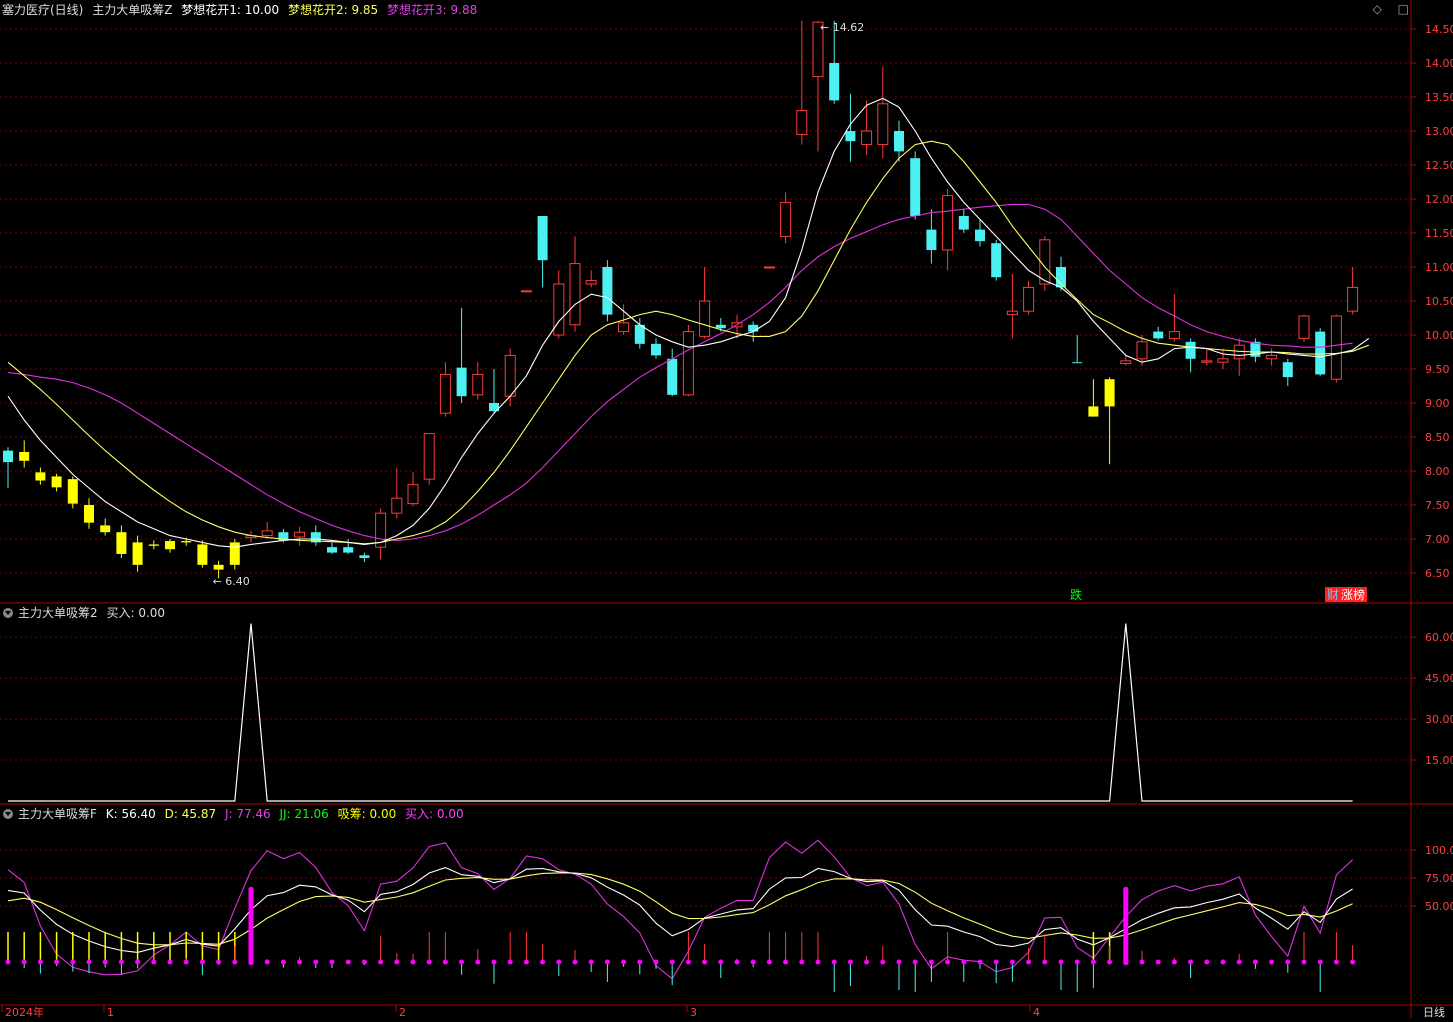 The height and width of the screenshot is (1022, 1453). I want to click on buy-label: 买入: 0.00, so click(434, 814).